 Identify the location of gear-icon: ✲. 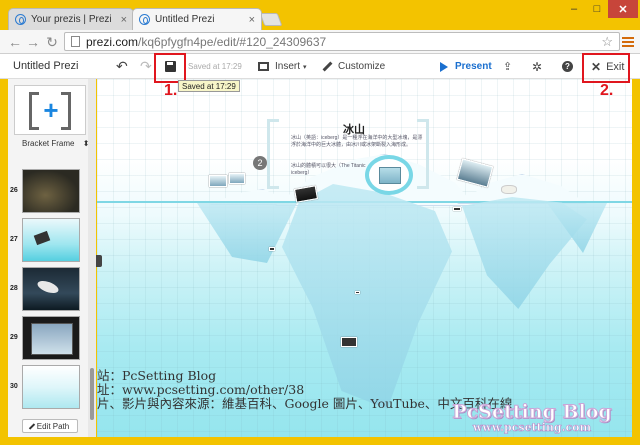
(537, 66).